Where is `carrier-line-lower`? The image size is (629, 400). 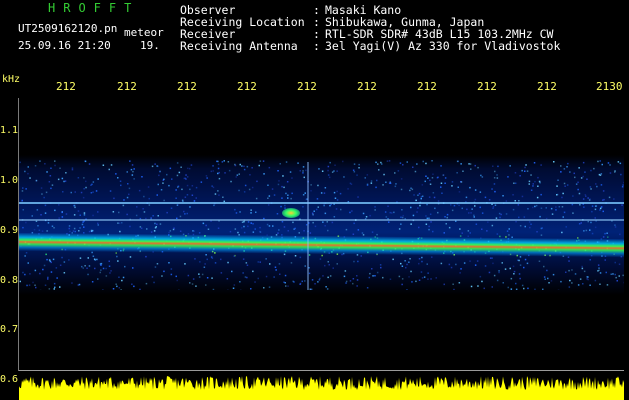 carrier-line-lower is located at coordinates (321, 220).